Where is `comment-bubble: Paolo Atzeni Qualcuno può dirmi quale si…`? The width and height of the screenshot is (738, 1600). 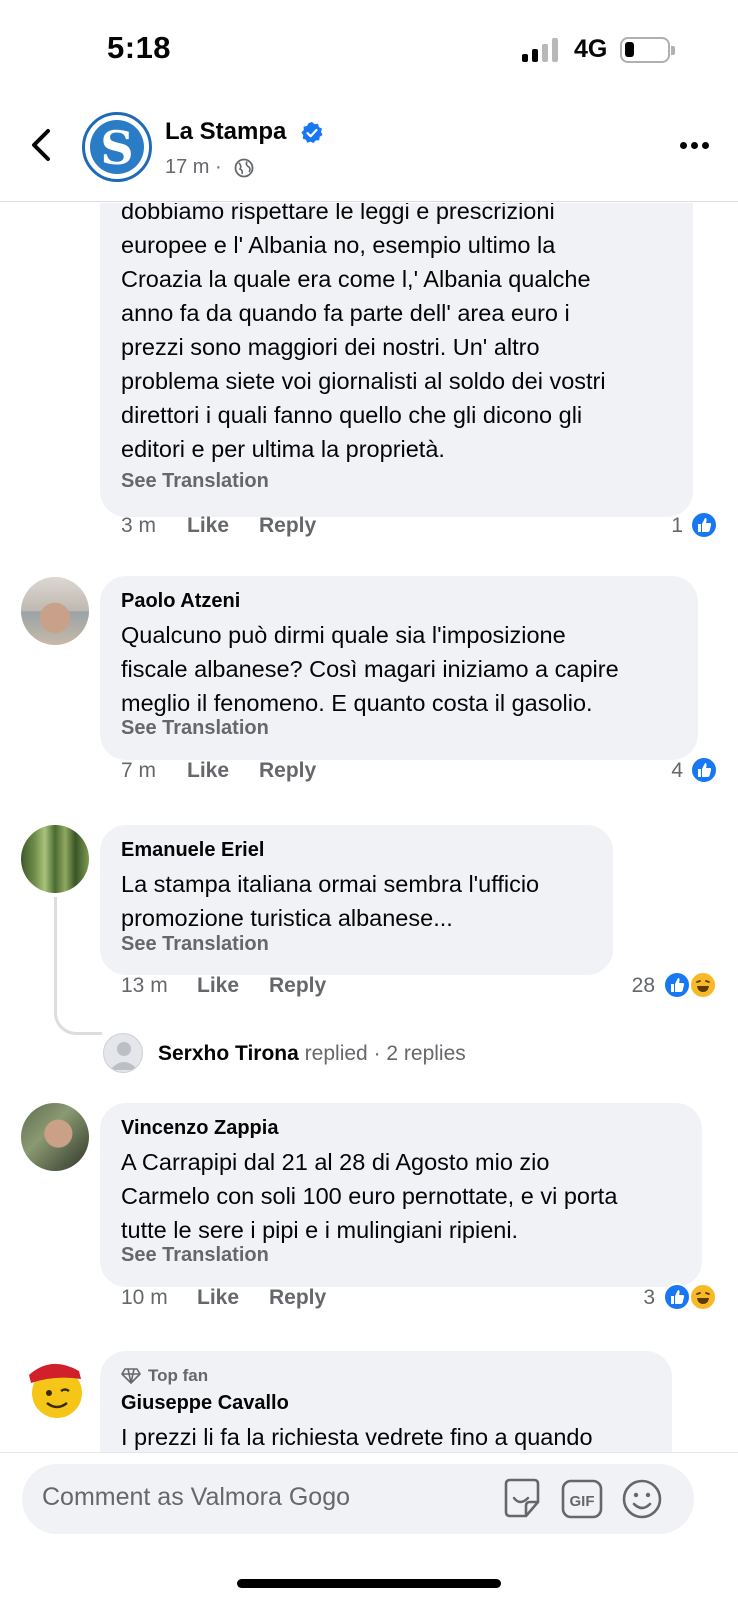 comment-bubble: Paolo Atzeni Qualcuno può dirmi quale si… is located at coordinates (399, 668).